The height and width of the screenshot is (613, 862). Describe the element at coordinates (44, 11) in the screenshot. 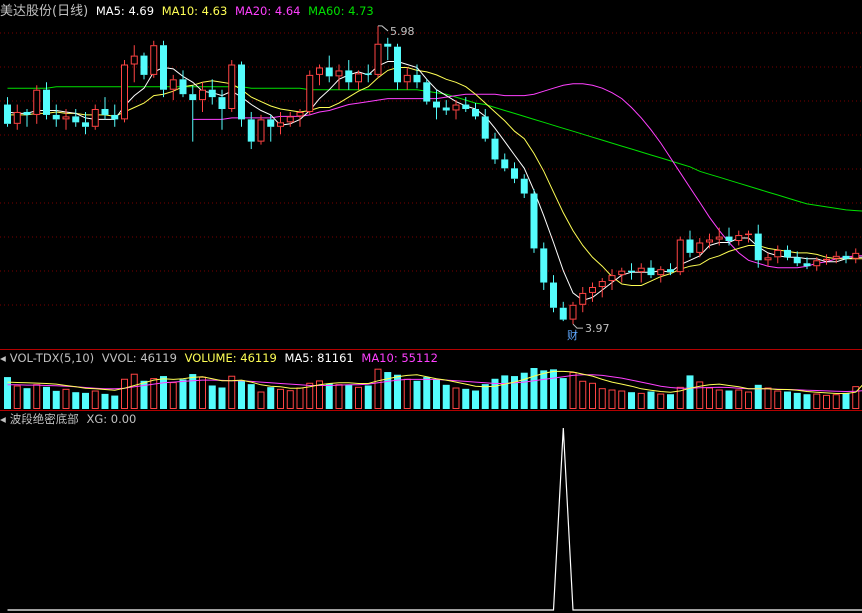

I see `stock-name: 美达股份(日线)` at that location.